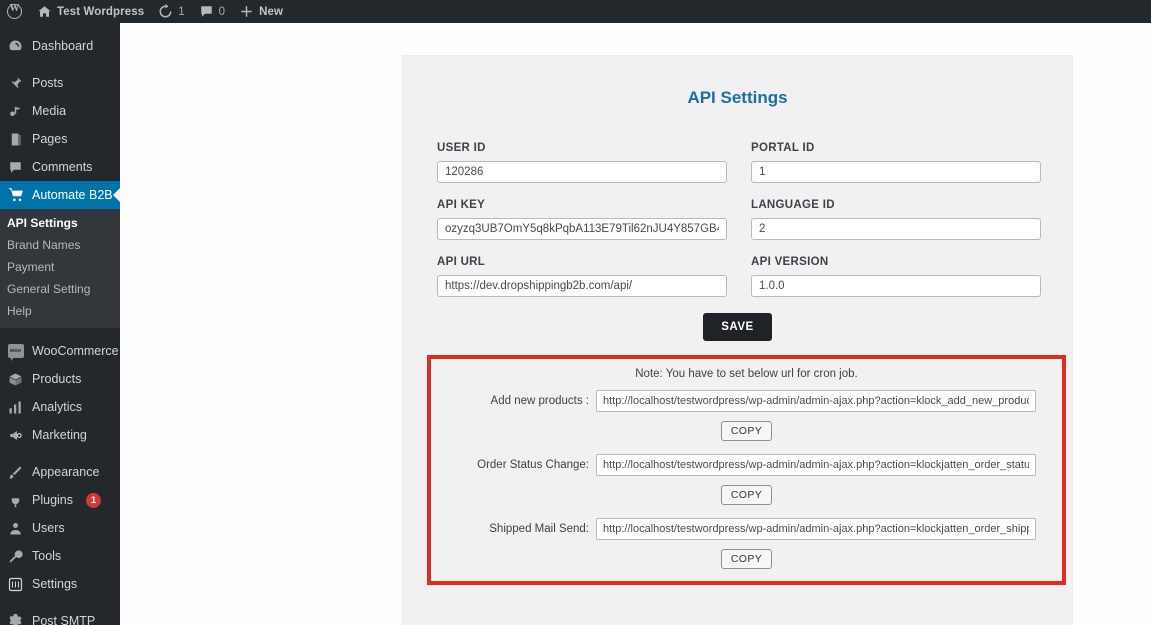 The image size is (1151, 625). I want to click on form-row-key-language: API KEY LANGUAGE ID, so click(739, 219).